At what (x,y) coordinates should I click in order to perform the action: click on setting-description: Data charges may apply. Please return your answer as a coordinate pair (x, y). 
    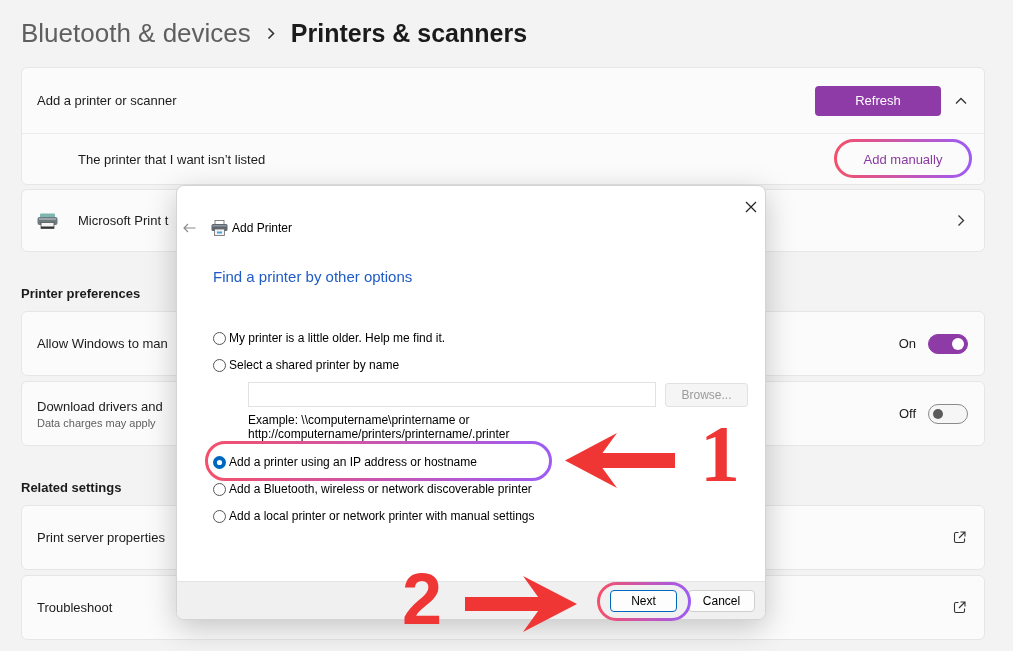
    Looking at the image, I should click on (97, 422).